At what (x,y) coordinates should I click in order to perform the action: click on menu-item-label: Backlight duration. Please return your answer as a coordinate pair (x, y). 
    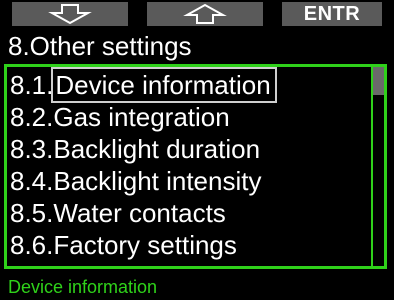
    Looking at the image, I should click on (157, 149).